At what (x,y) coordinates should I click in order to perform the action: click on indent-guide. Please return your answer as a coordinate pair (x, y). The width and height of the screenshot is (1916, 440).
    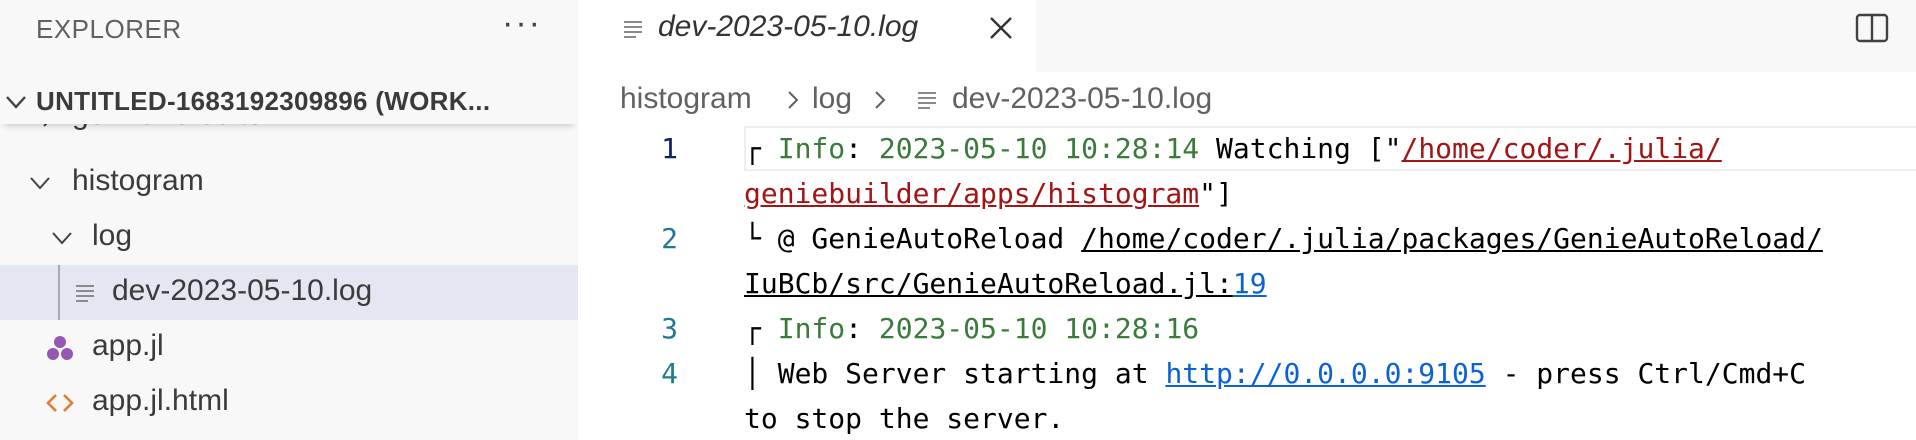
    Looking at the image, I should click on (59, 292).